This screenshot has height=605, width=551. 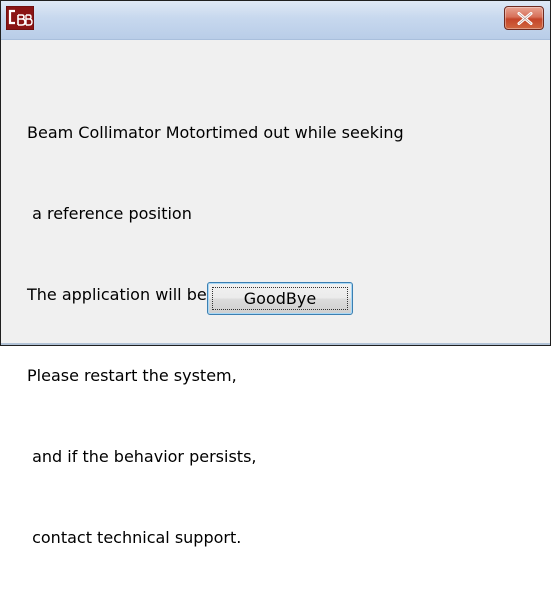 I want to click on message-line: a reference position, so click(x=109, y=213).